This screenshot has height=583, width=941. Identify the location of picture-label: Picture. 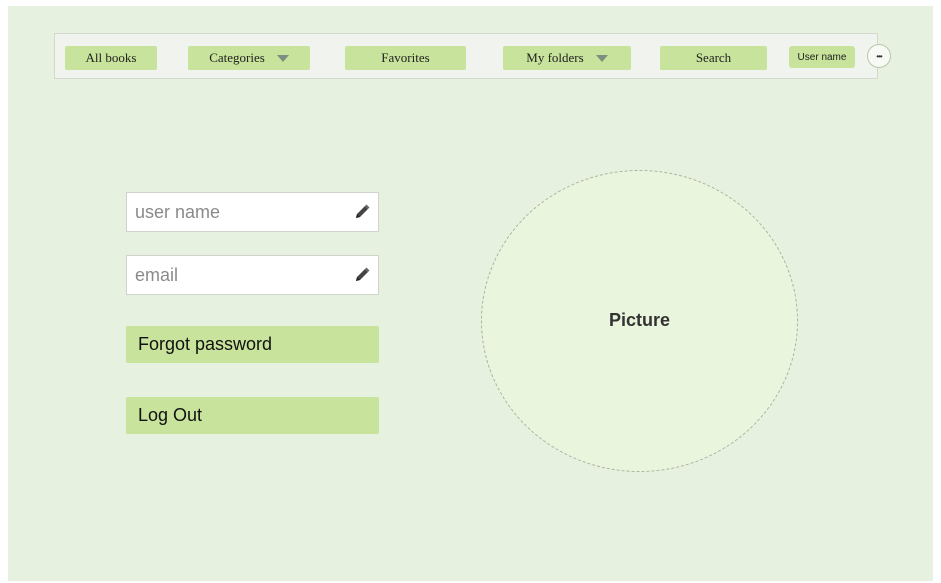
(639, 319).